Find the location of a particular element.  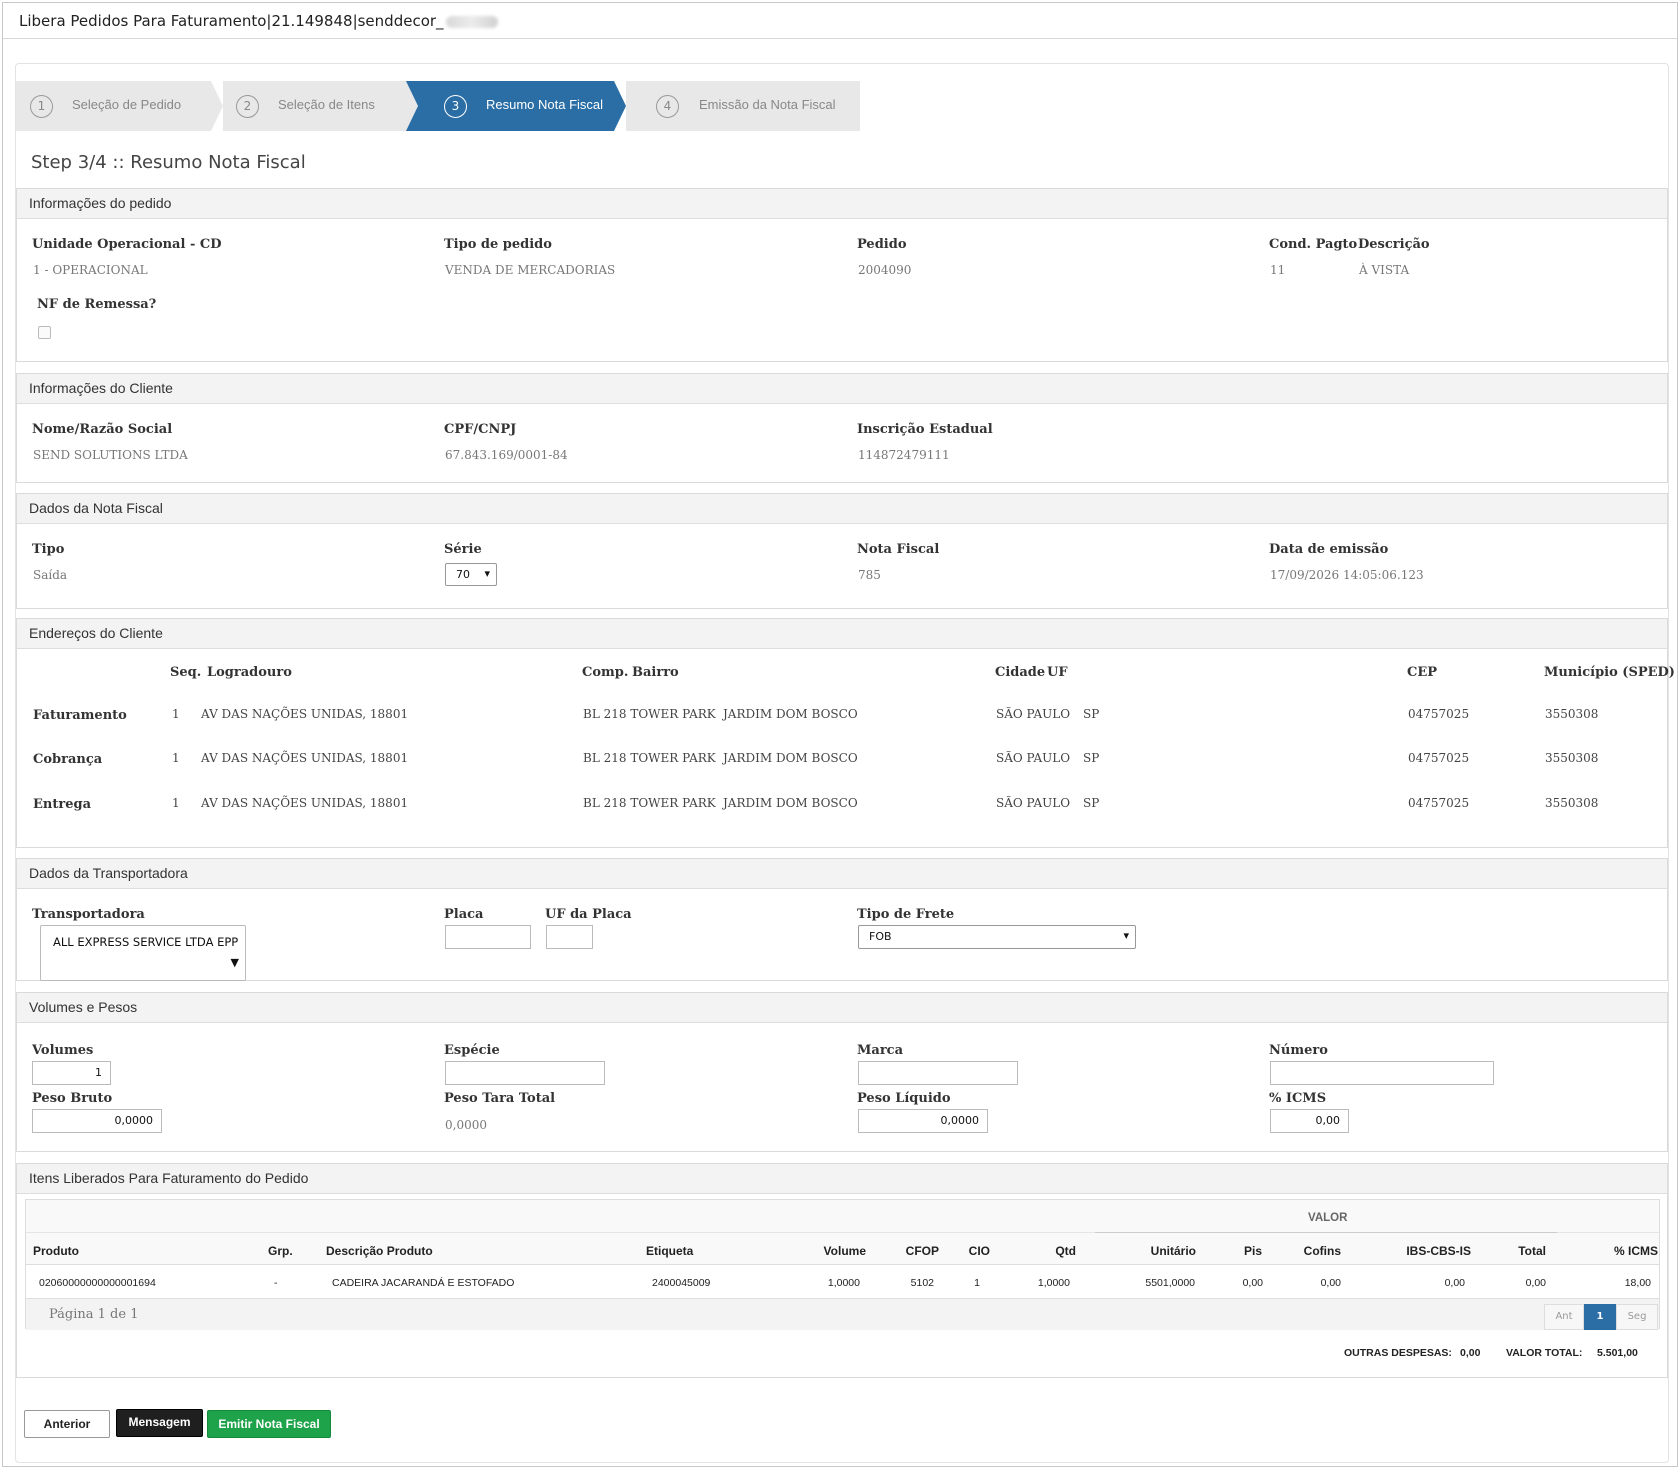

marca-input is located at coordinates (938, 1073).